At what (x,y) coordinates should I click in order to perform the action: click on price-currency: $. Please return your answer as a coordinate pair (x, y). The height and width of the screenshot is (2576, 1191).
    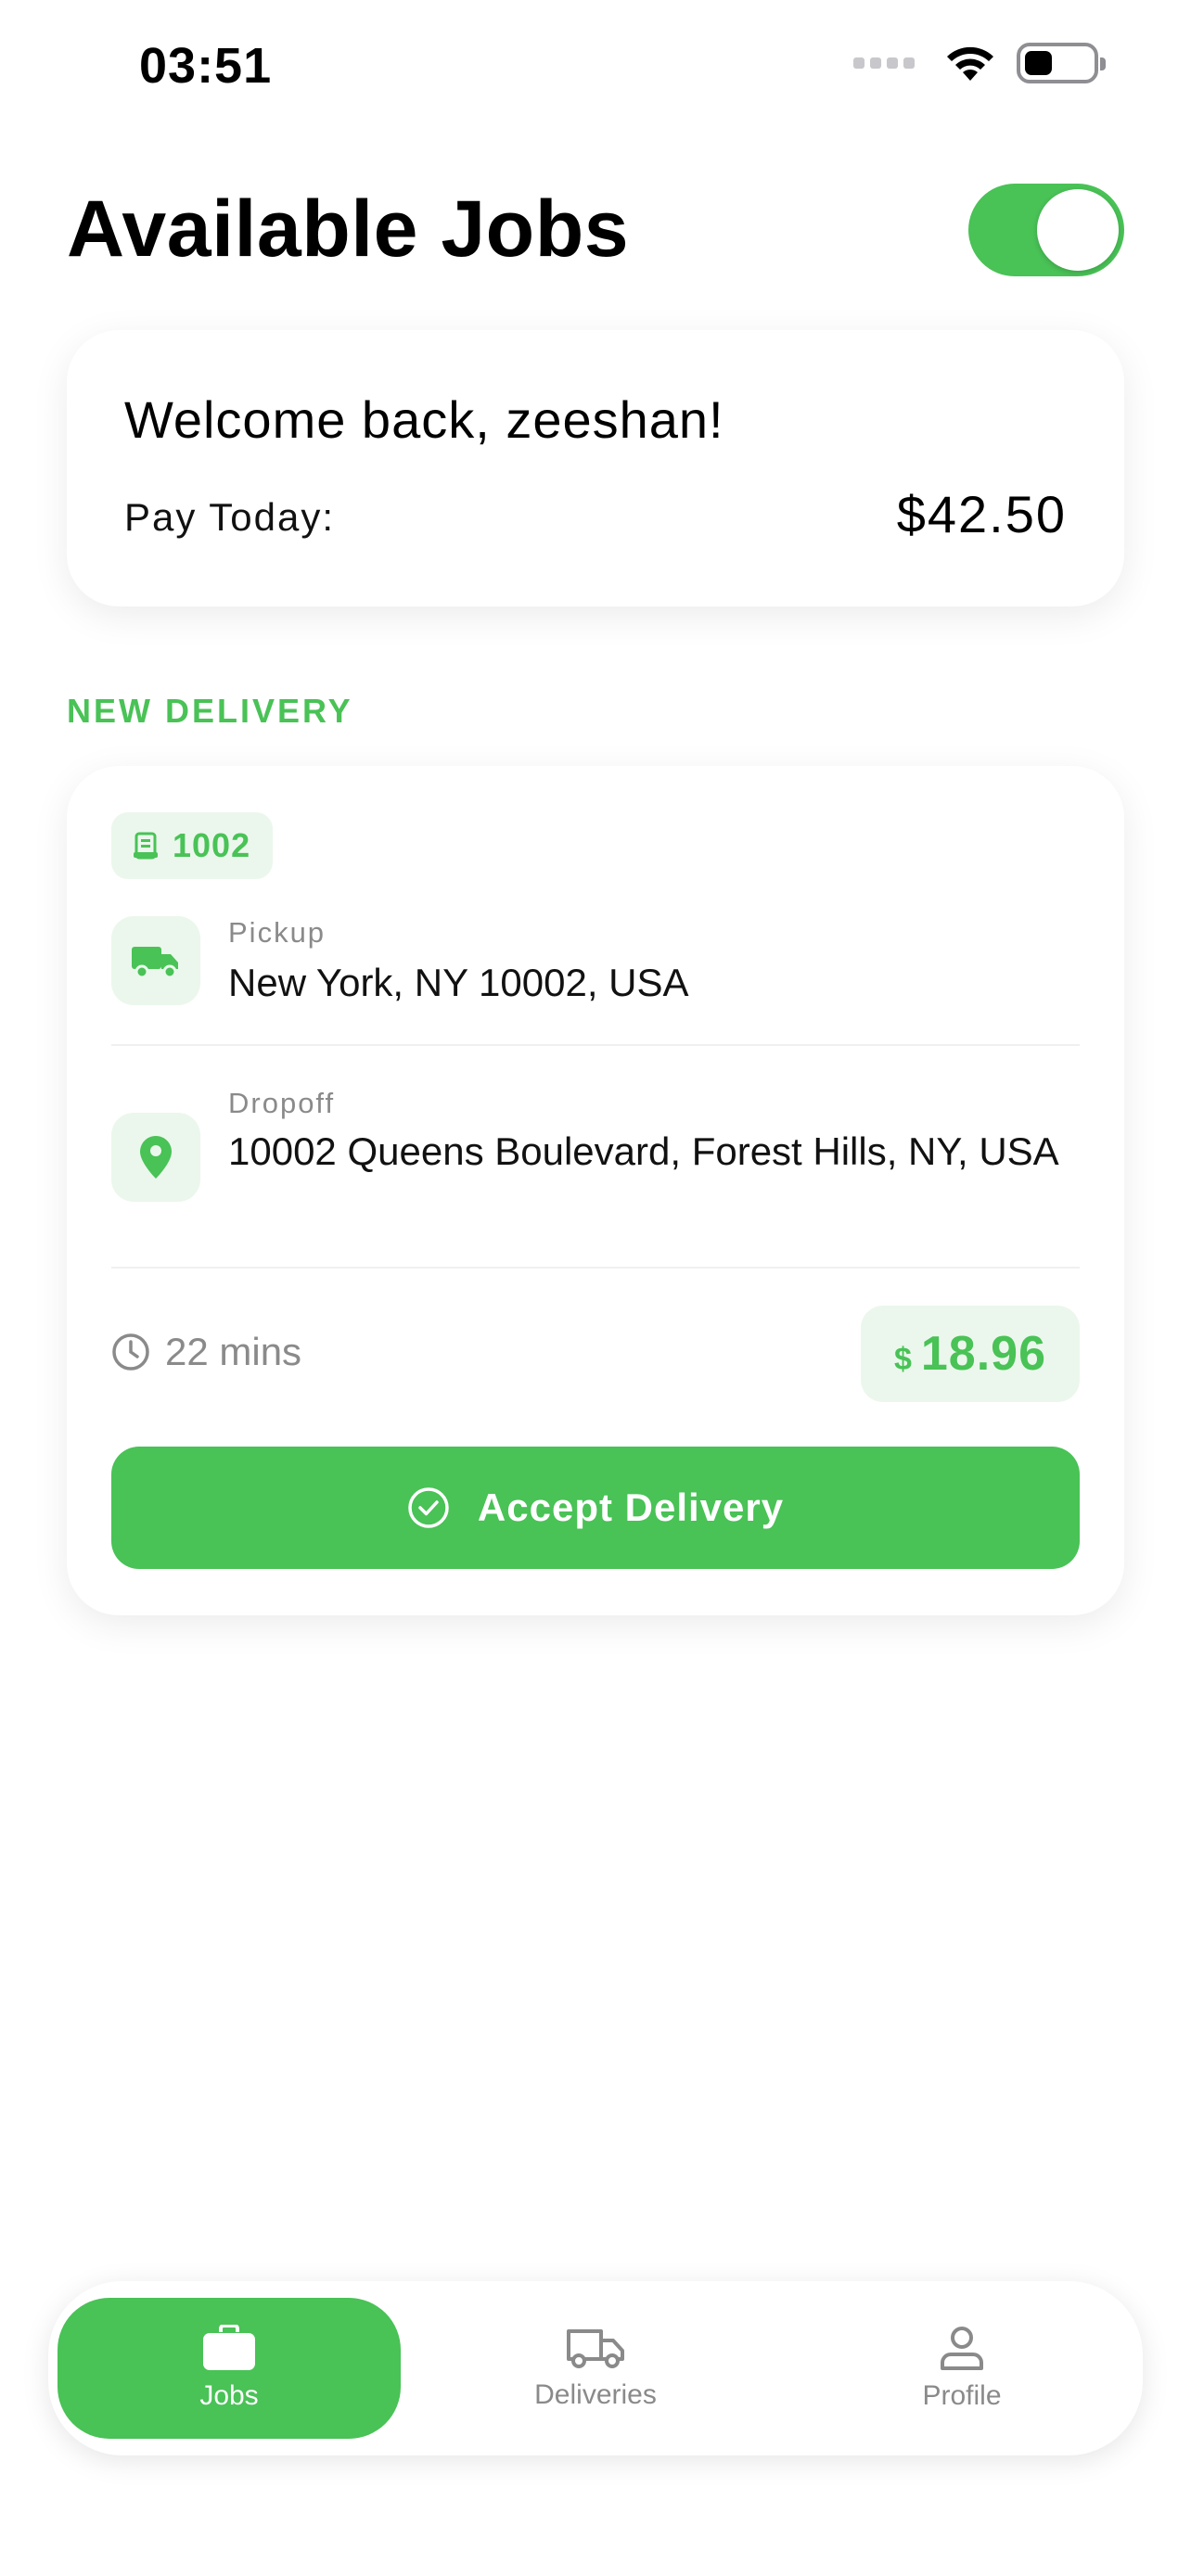
    Looking at the image, I should click on (903, 1359).